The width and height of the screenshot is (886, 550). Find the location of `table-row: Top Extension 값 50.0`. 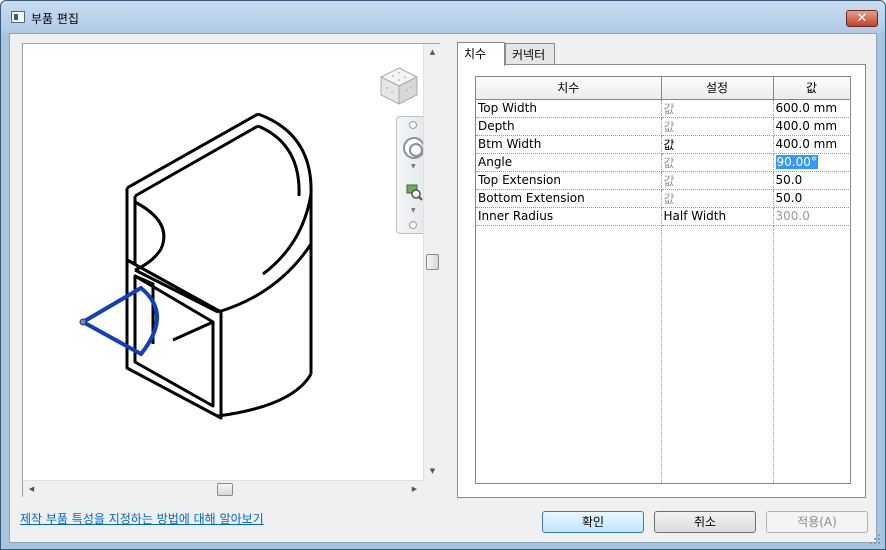

table-row: Top Extension 값 50.0 is located at coordinates (663, 180).